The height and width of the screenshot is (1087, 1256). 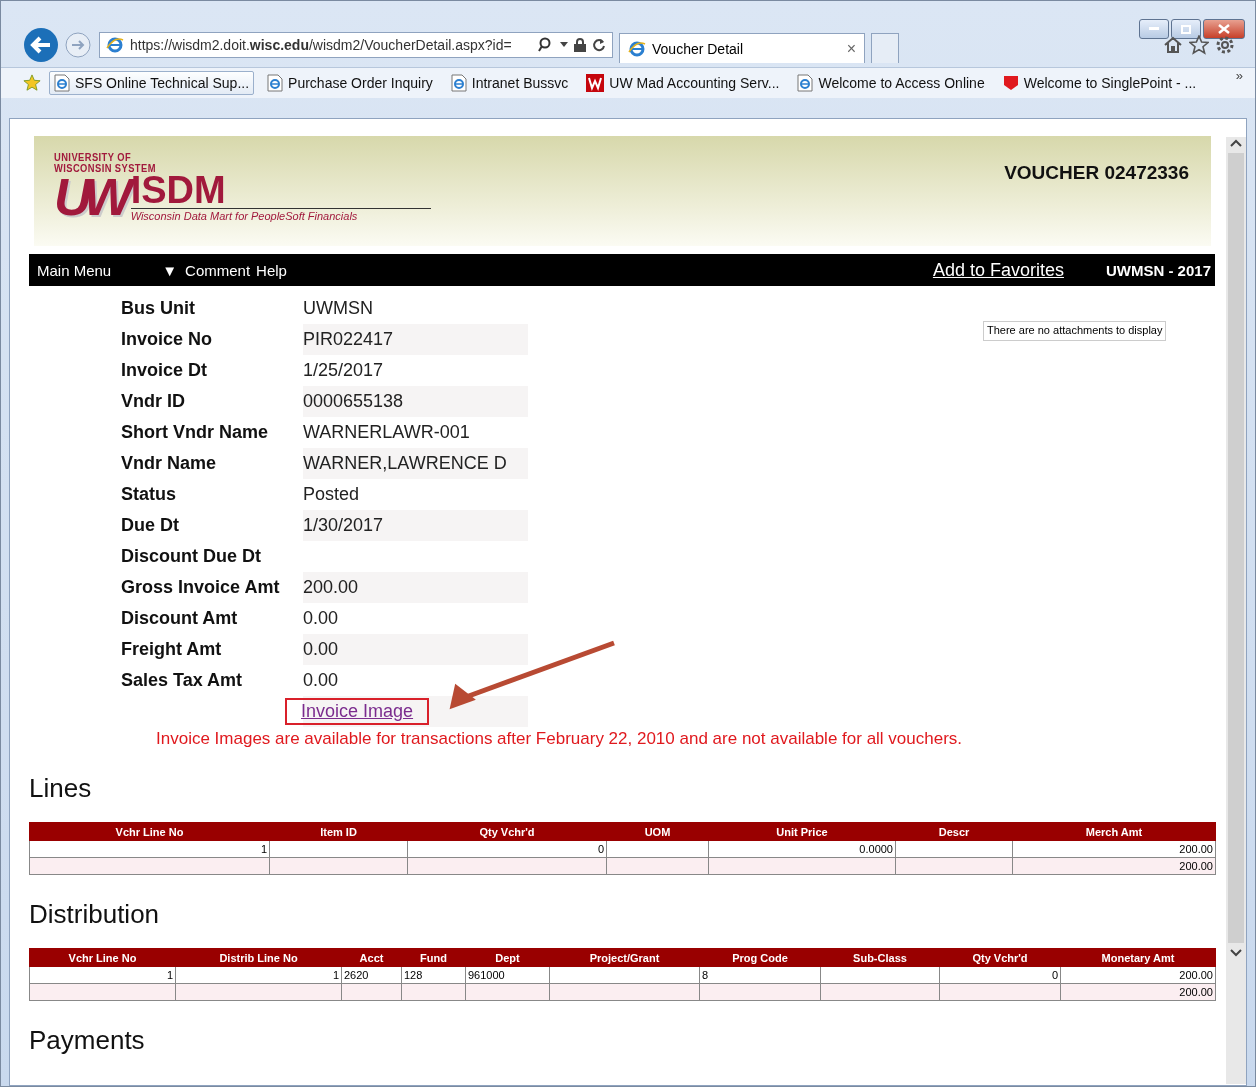 What do you see at coordinates (93, 157) in the screenshot?
I see `logo-text: UNIVERSITY OF` at bounding box center [93, 157].